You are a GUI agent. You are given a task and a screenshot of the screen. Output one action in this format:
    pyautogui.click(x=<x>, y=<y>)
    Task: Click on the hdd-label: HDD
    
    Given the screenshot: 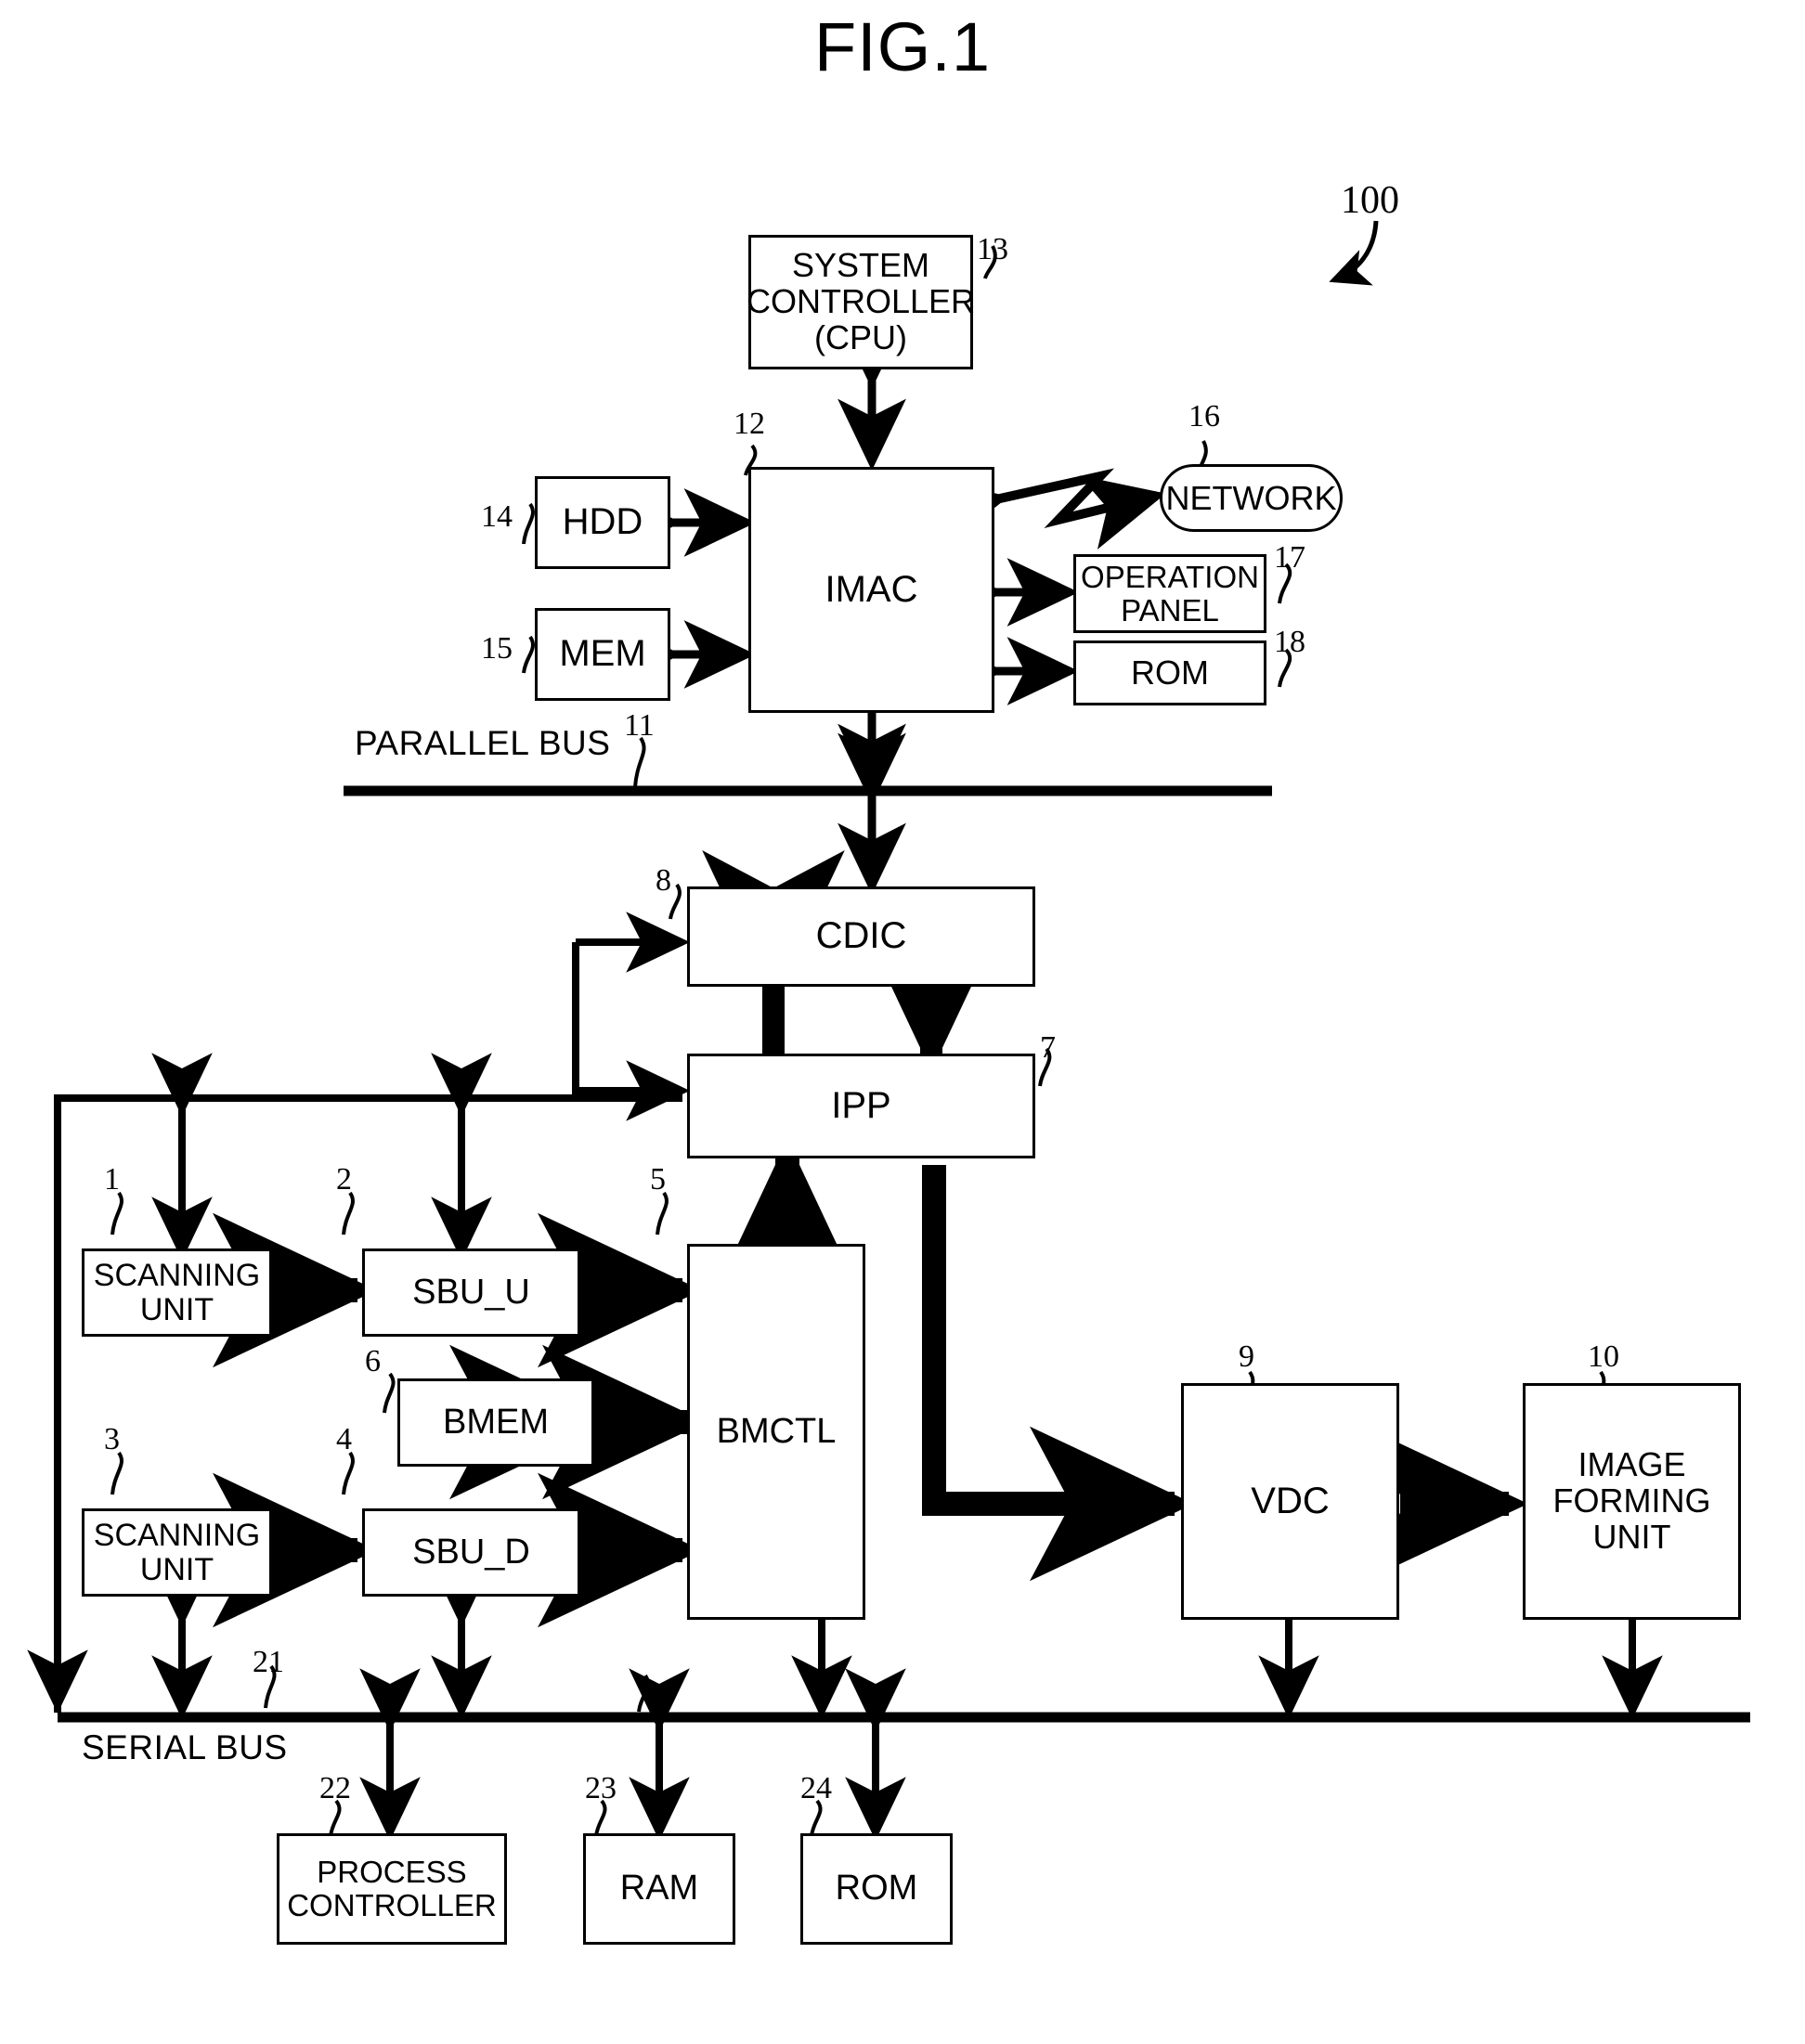 What is the action you would take?
    pyautogui.click(x=603, y=522)
    